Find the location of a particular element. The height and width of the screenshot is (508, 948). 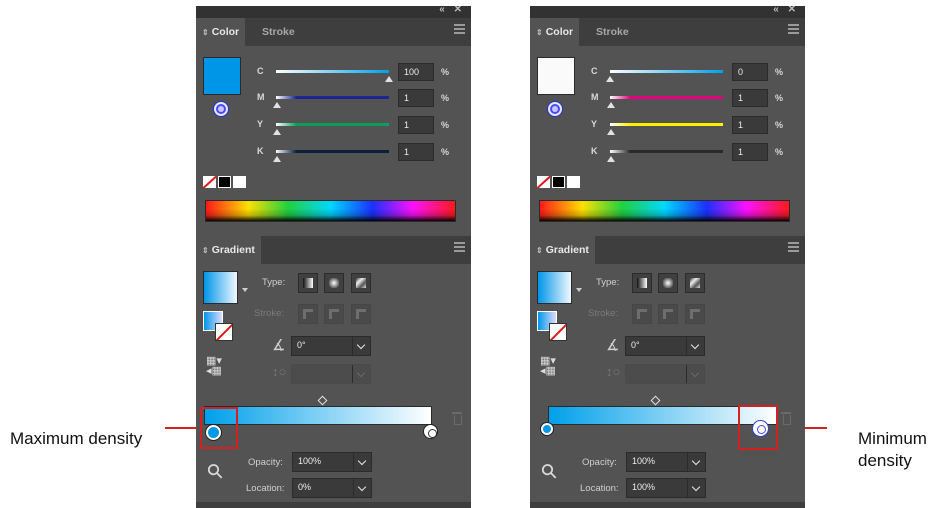

channel-label: K is located at coordinates (594, 151).